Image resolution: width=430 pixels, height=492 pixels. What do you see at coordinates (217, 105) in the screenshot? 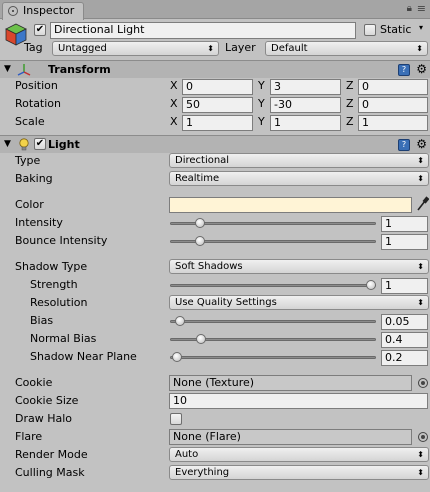
I see `rotation-x-input: 50` at bounding box center [217, 105].